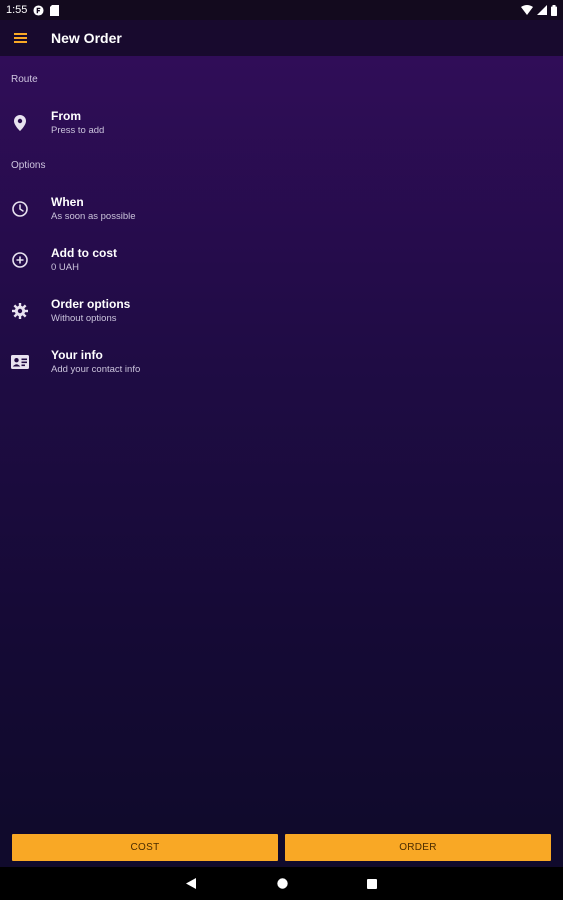 The image size is (563, 900). Describe the element at coordinates (372, 883) in the screenshot. I see `recents-icon` at that location.